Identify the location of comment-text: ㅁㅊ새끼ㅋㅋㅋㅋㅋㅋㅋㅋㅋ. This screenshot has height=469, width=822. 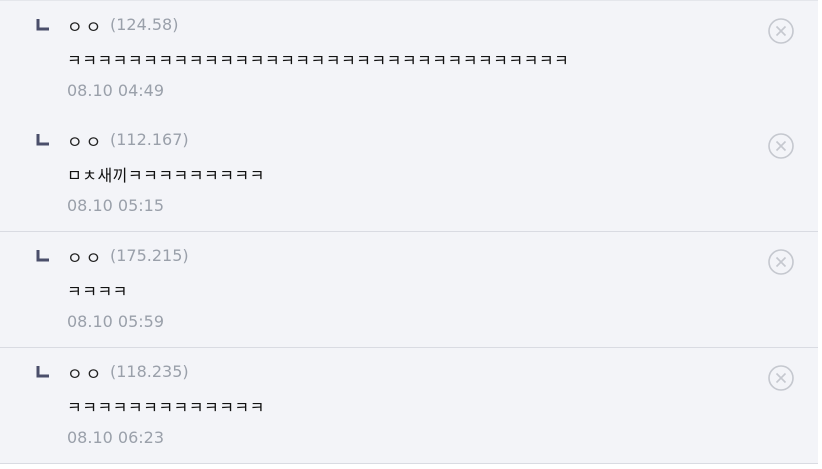
(166, 175).